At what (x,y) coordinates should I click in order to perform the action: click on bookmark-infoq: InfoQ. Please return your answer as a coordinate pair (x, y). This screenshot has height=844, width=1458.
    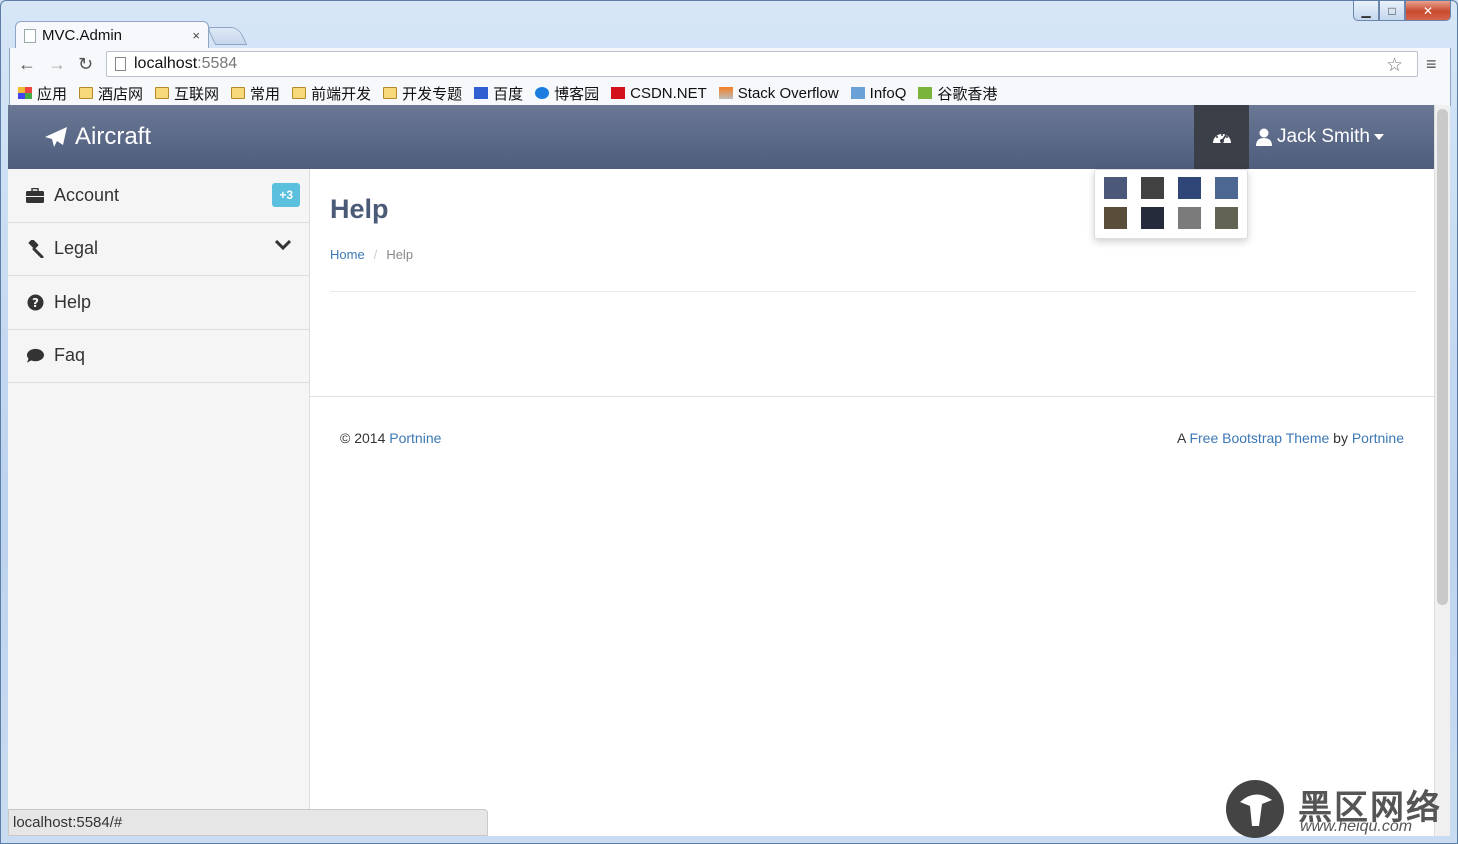
    Looking at the image, I should click on (878, 93).